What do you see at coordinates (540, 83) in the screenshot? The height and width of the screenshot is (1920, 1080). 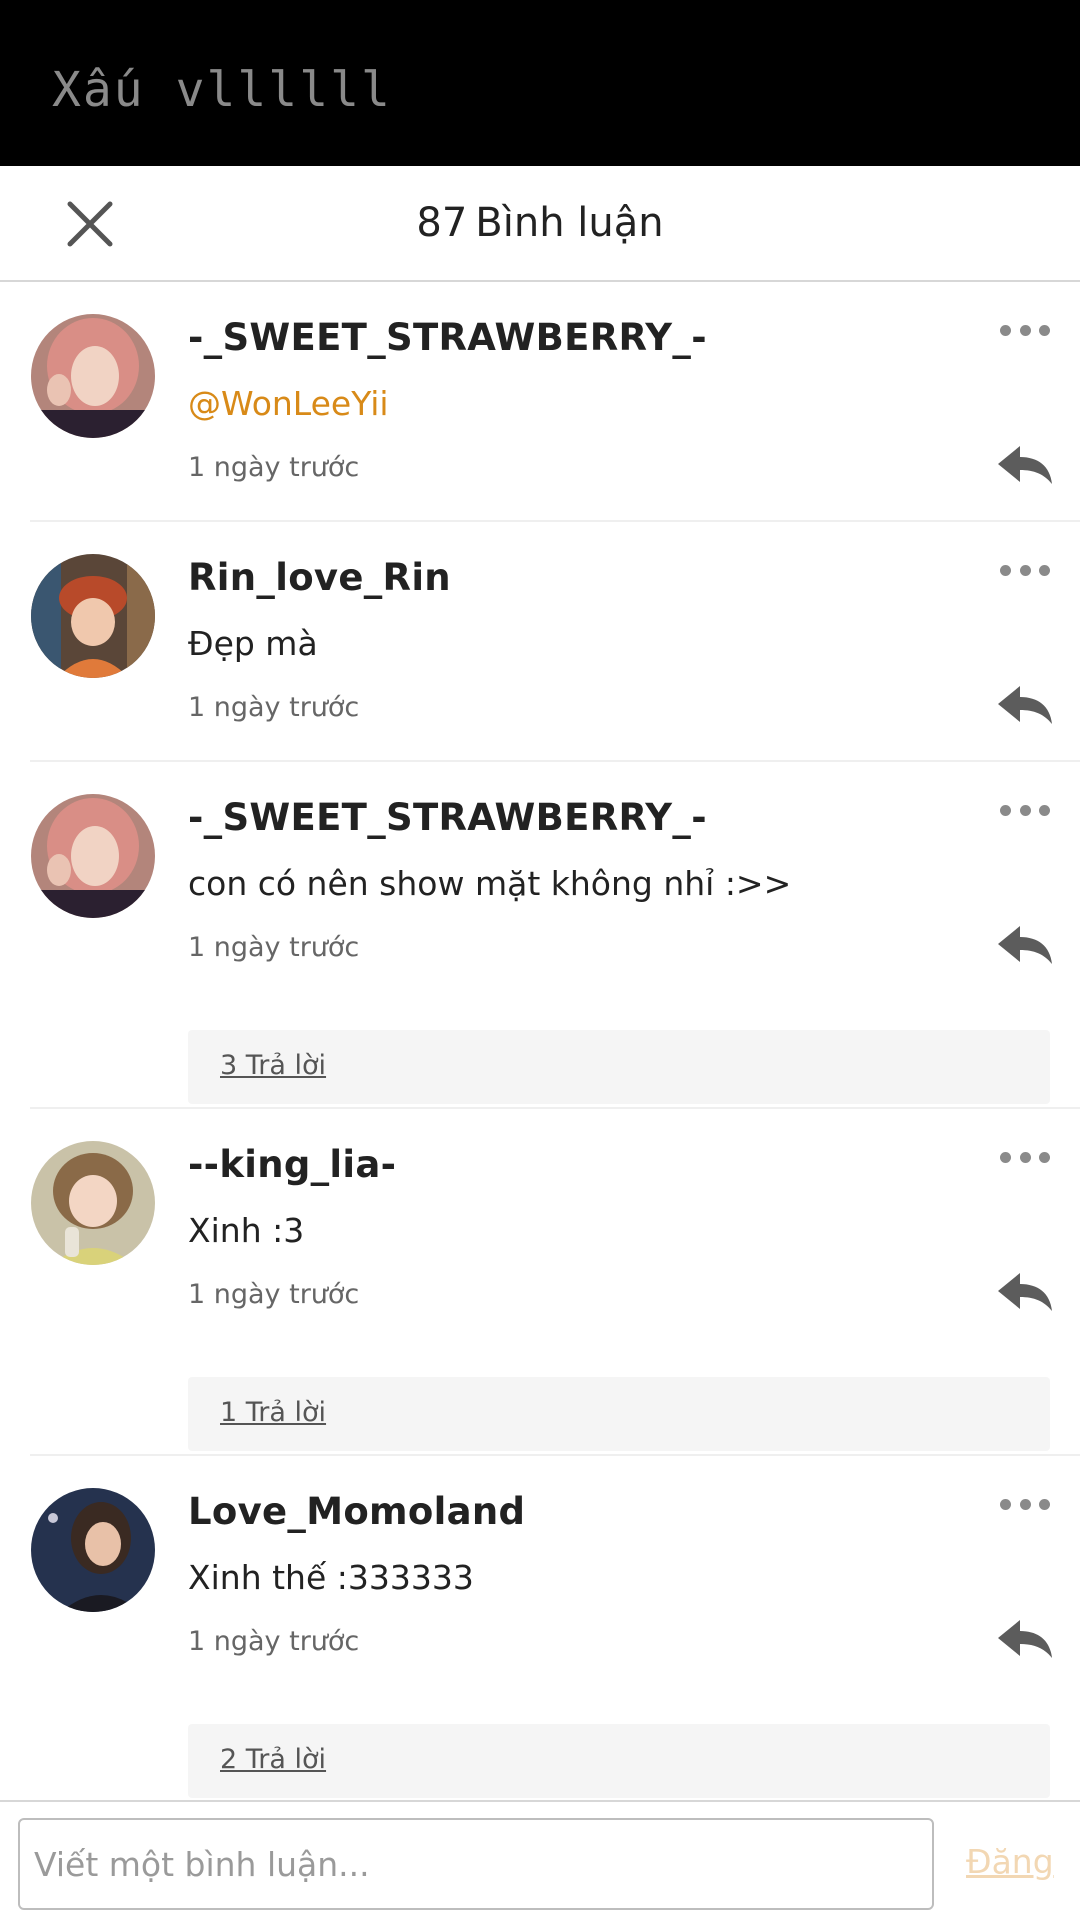 I see `post-caption-banner: Xấu vllllll` at bounding box center [540, 83].